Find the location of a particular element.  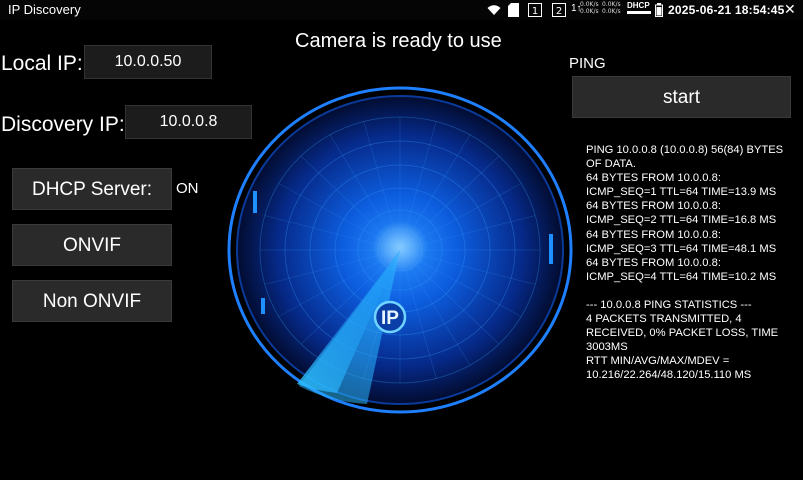

dhcp-server-state: ON is located at coordinates (187, 188).